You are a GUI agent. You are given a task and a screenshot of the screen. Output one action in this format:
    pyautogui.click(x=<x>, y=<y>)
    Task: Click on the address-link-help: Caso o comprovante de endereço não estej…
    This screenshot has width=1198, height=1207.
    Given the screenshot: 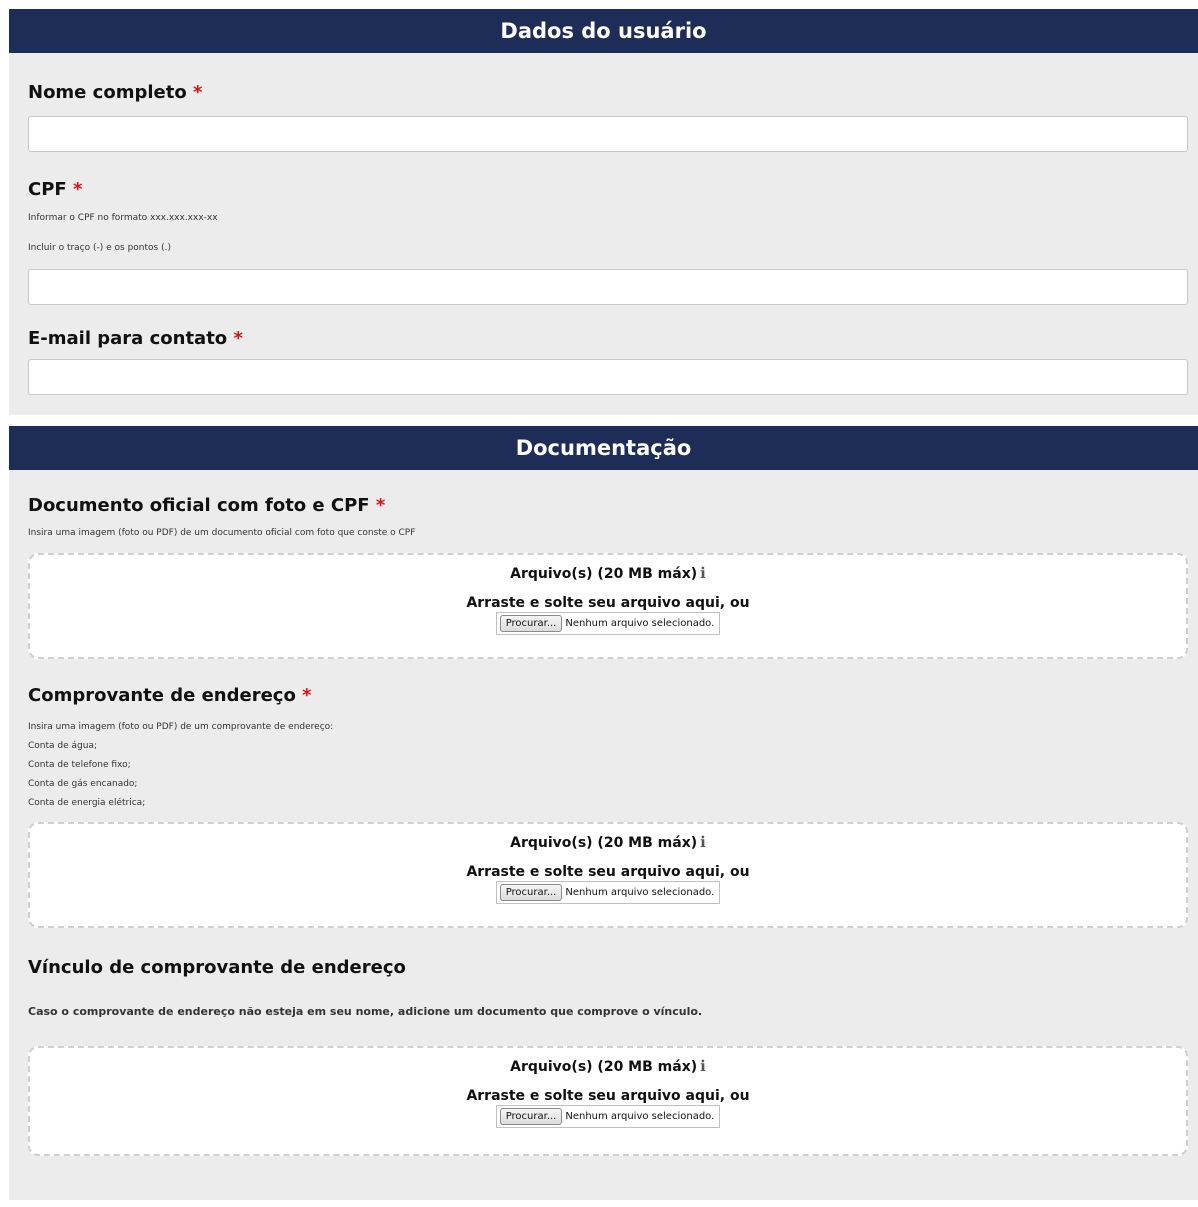 What is the action you would take?
    pyautogui.click(x=365, y=1011)
    